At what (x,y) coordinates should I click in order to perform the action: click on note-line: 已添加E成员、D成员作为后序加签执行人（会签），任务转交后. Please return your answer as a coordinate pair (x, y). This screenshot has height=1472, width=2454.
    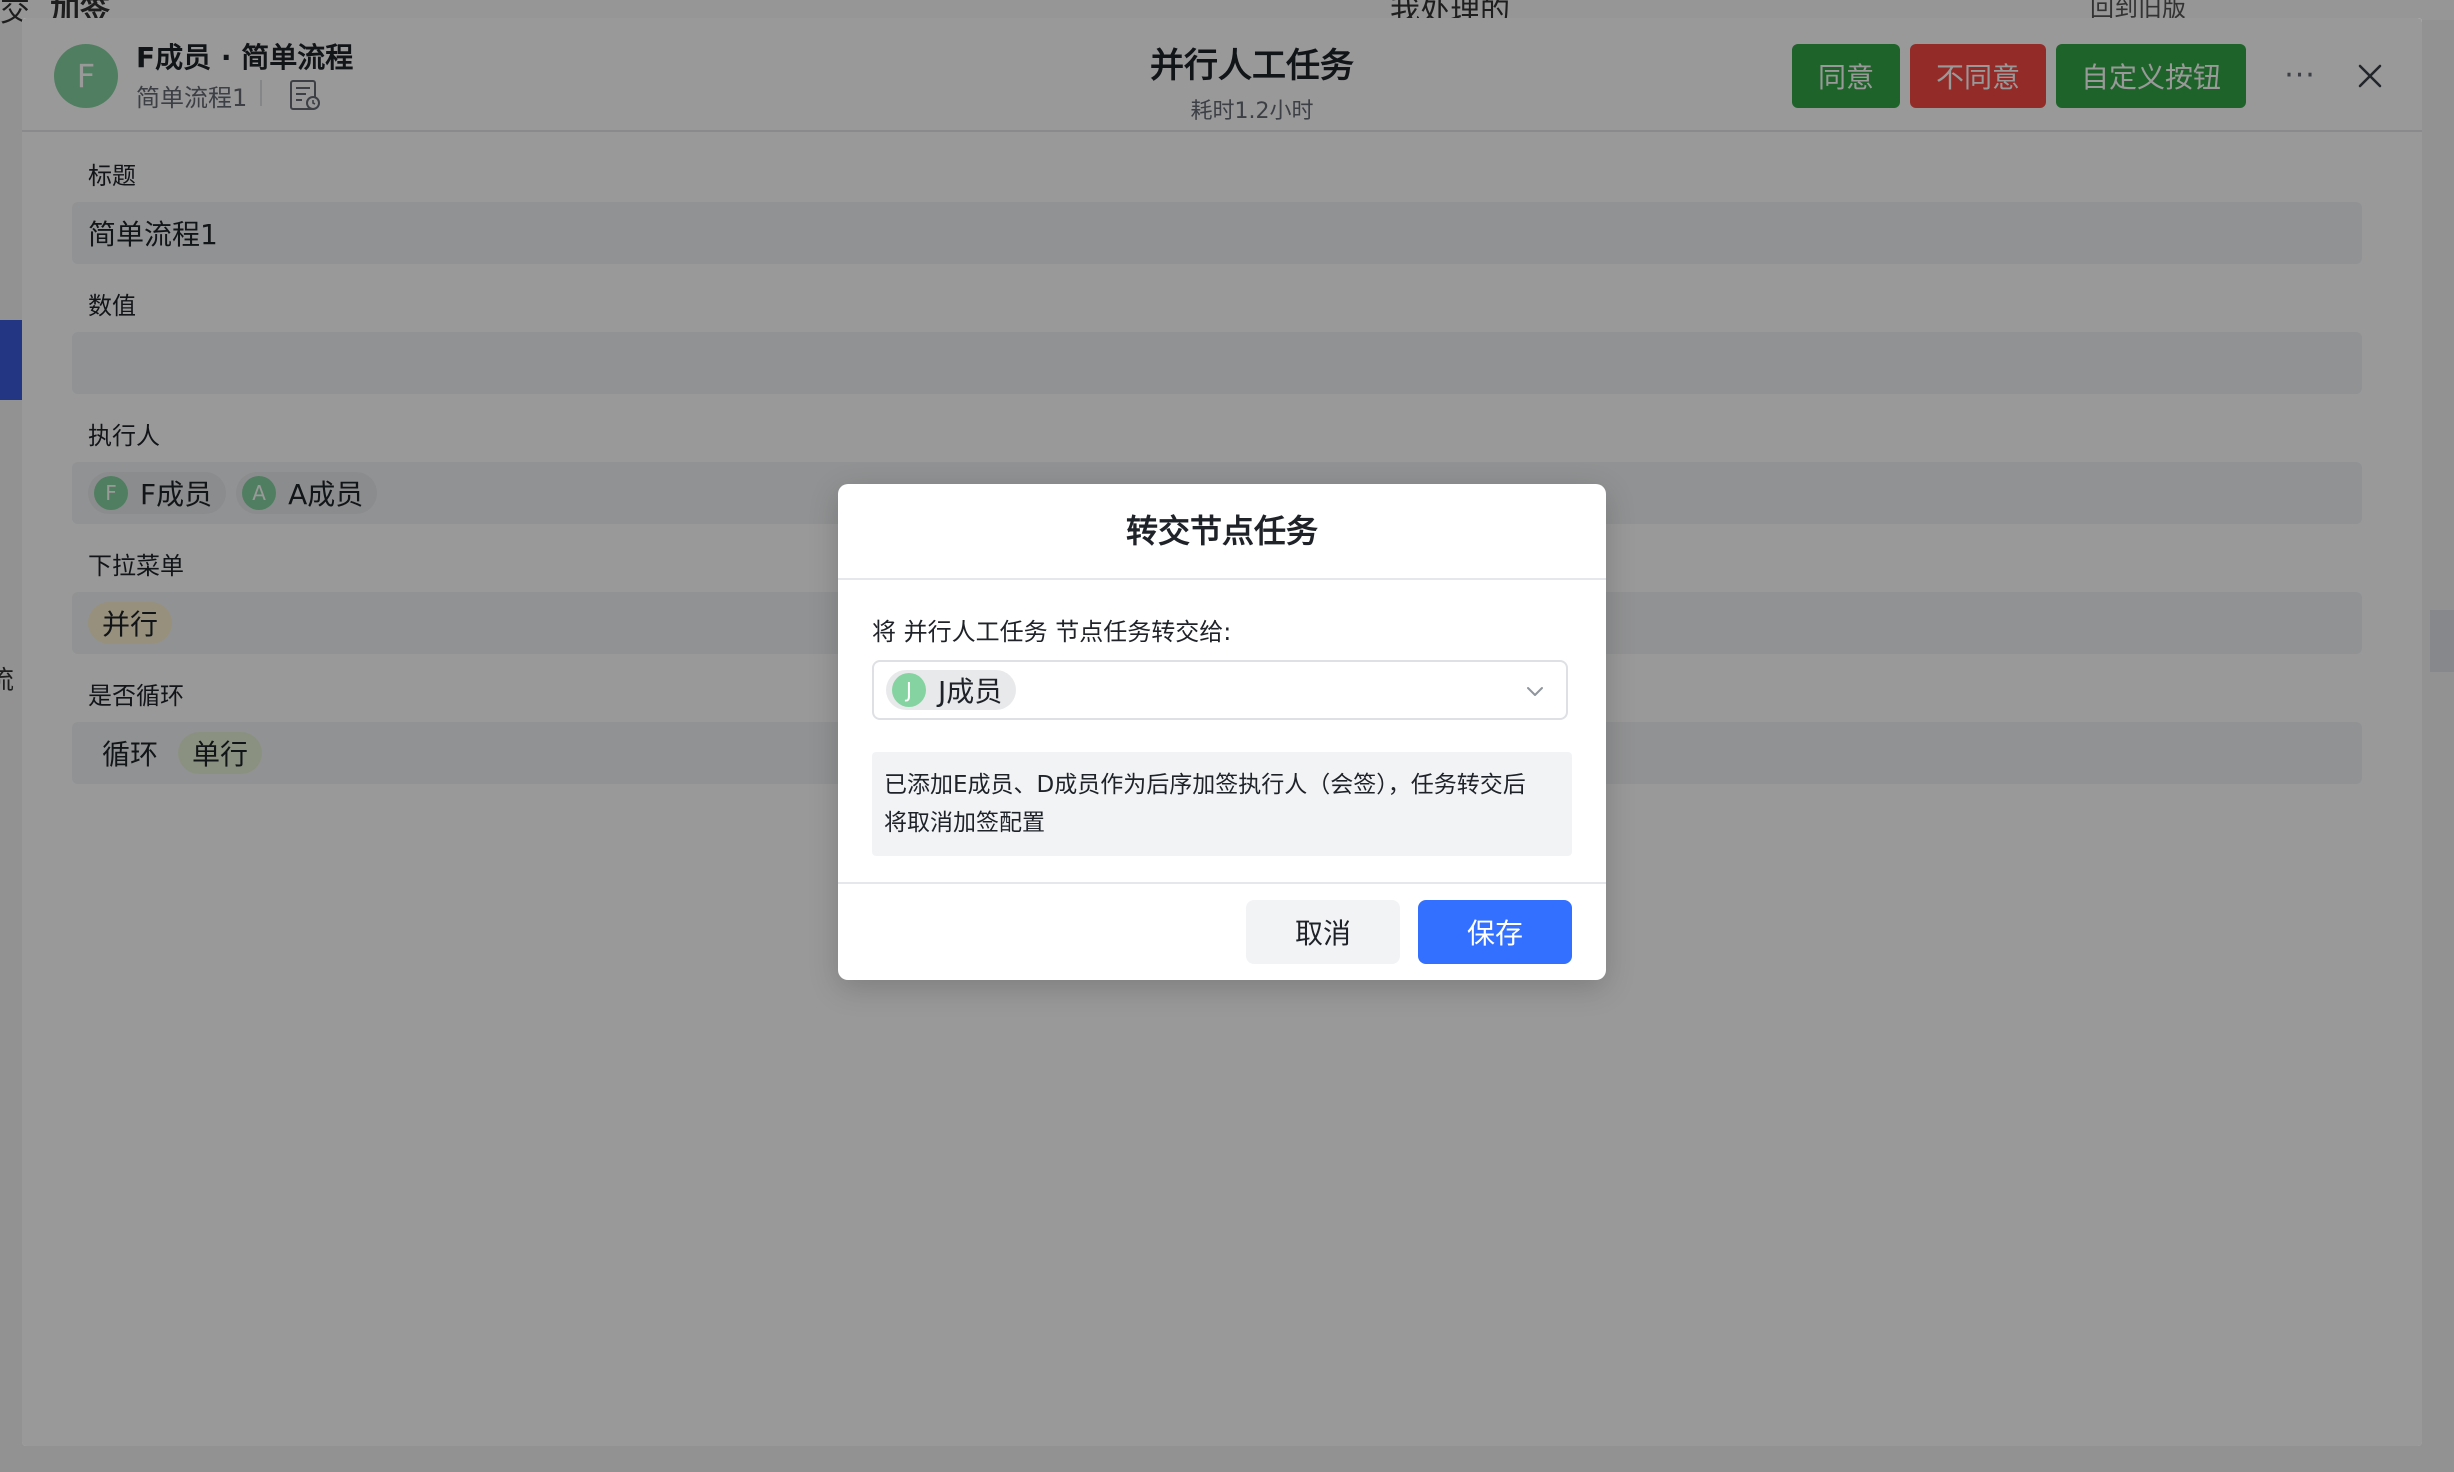
    Looking at the image, I should click on (1205, 785).